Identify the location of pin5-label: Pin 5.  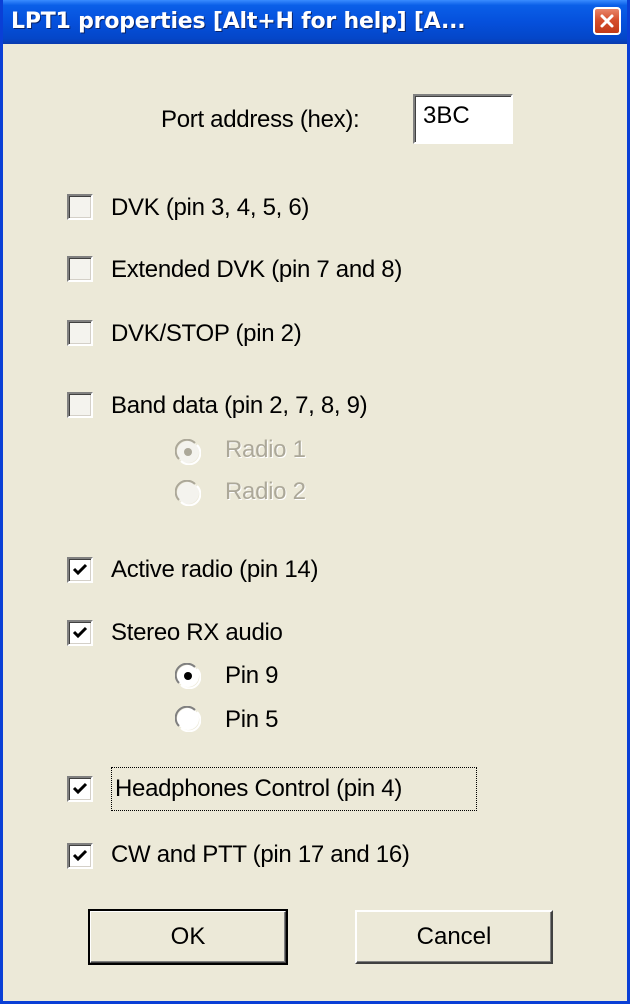
(252, 720).